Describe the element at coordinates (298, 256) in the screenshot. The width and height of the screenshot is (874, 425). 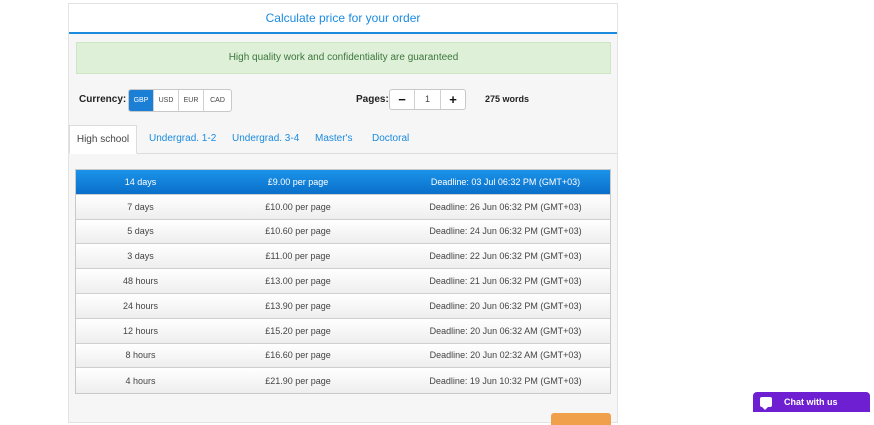
I see `row-price: £11.00 per page` at that location.